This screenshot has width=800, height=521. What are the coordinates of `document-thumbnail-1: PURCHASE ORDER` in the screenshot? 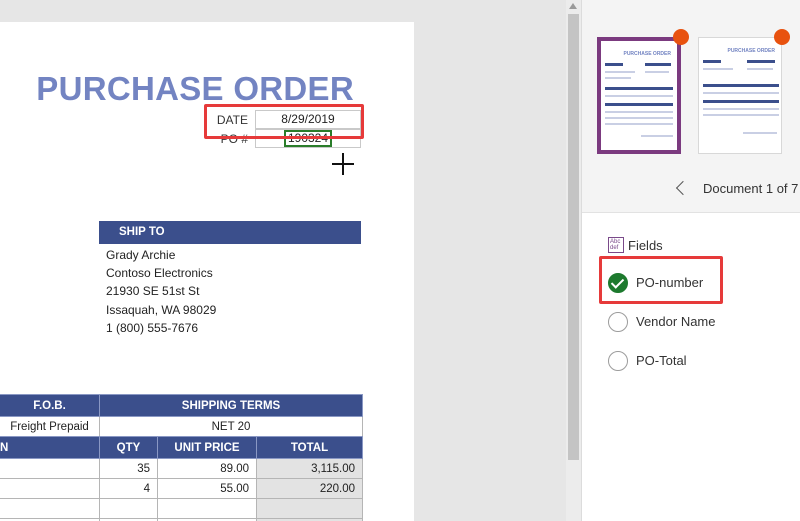 It's located at (639, 95).